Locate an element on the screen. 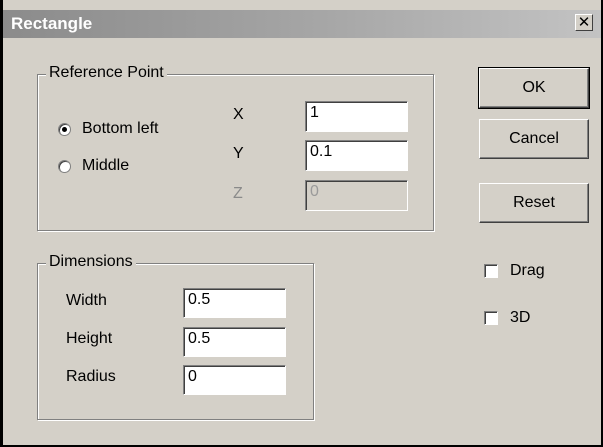 The width and height of the screenshot is (603, 447). title-bar: Rectangle ✕ is located at coordinates (302, 24).